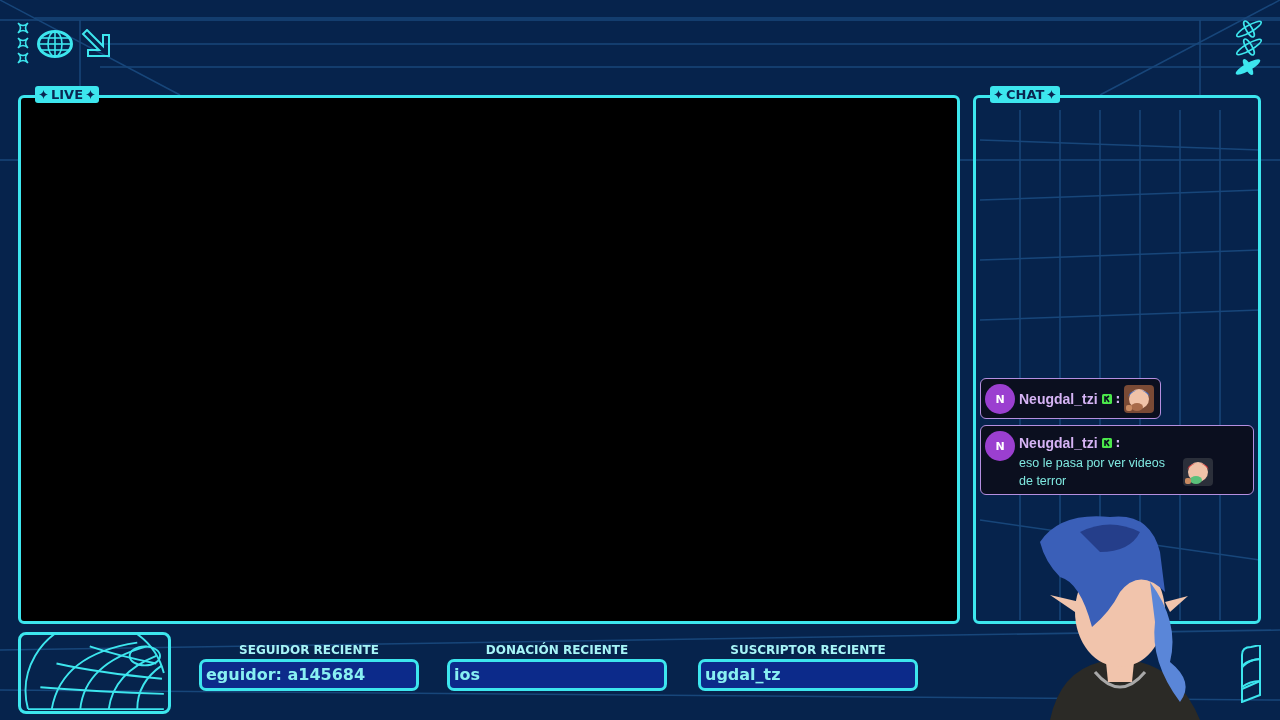 Image resolution: width=1280 pixels, height=720 pixels. I want to click on propeller-icon, so click(1249, 49).